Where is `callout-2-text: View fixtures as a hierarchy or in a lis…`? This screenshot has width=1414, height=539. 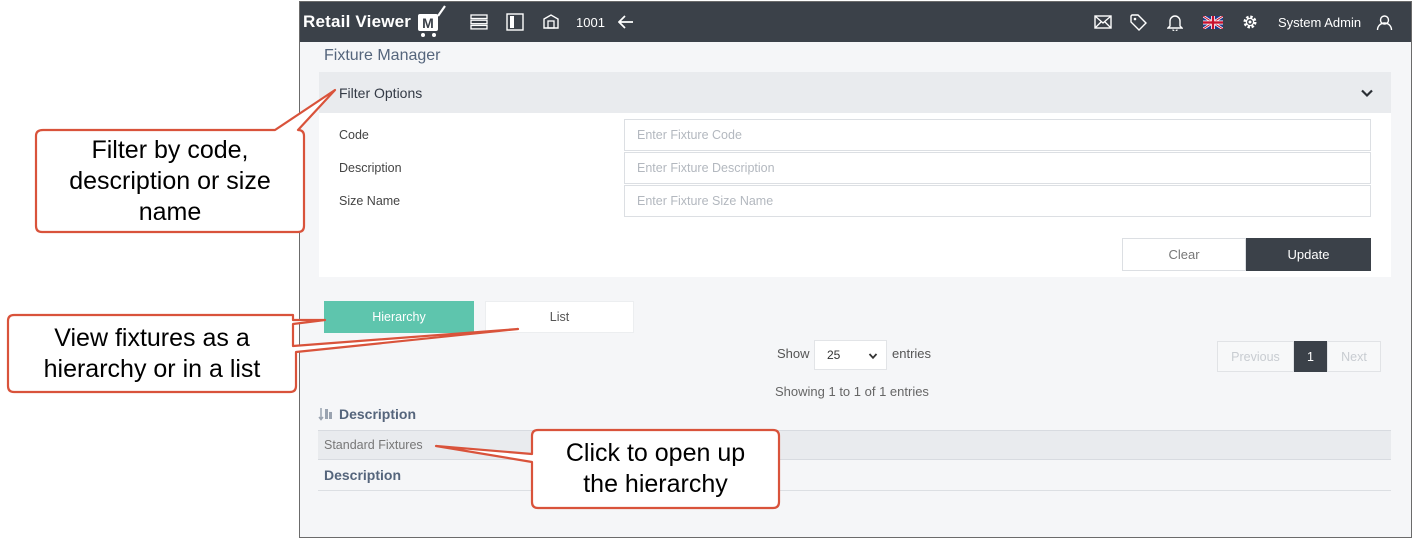 callout-2-text: View fixtures as a hierarchy or in a lis… is located at coordinates (152, 353).